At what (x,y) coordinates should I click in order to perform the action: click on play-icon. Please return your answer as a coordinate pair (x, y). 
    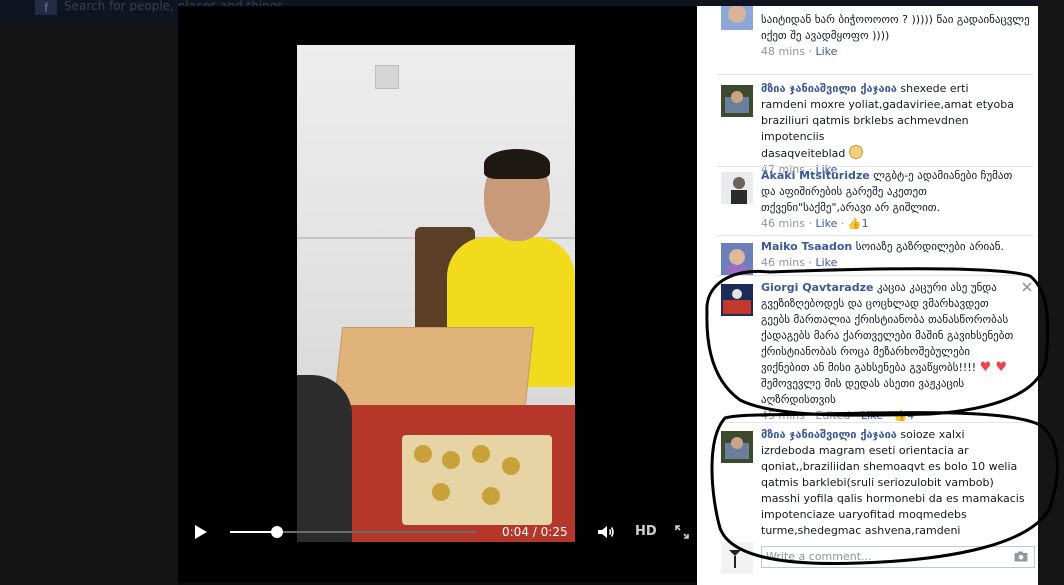
    Looking at the image, I should click on (201, 532).